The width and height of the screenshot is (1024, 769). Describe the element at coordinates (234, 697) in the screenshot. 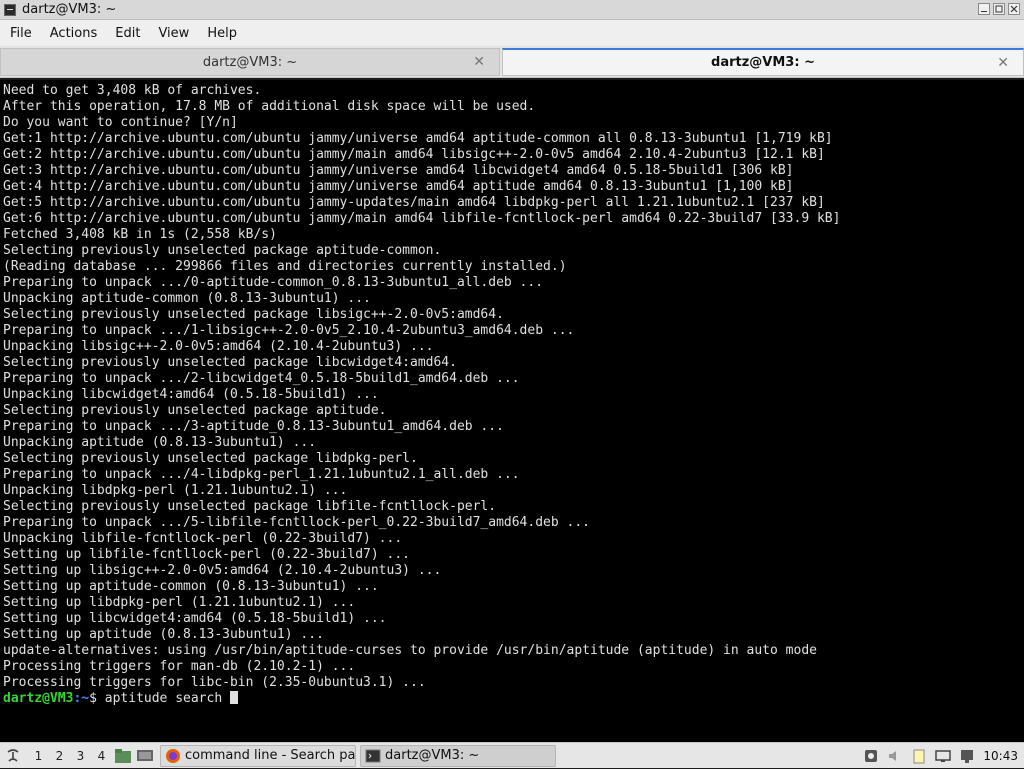

I see `text-cursor` at that location.